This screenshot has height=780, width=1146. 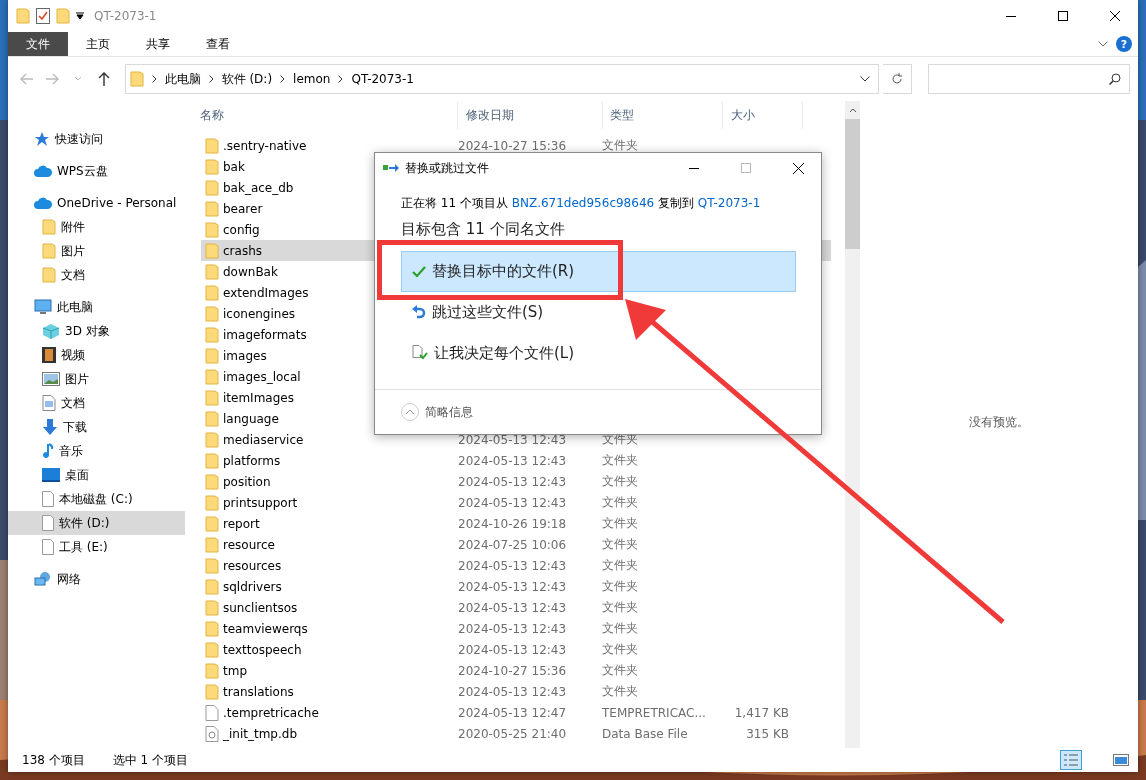 I want to click on file-name: downBak, so click(x=250, y=271).